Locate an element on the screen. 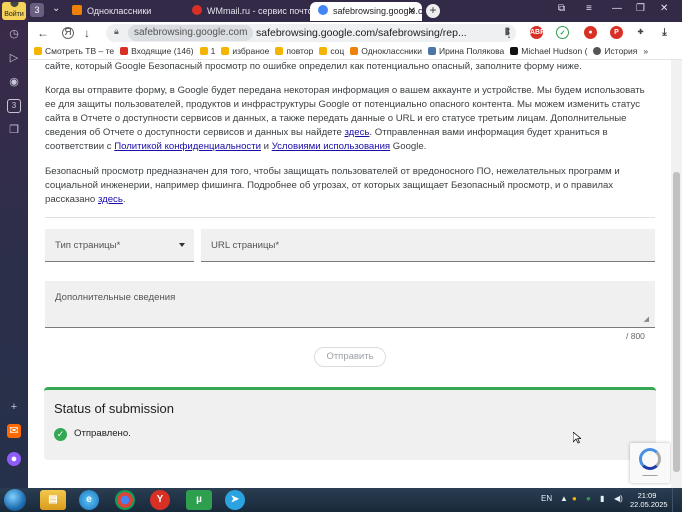 The height and width of the screenshot is (512, 682). pinterest-icon: P is located at coordinates (616, 32).